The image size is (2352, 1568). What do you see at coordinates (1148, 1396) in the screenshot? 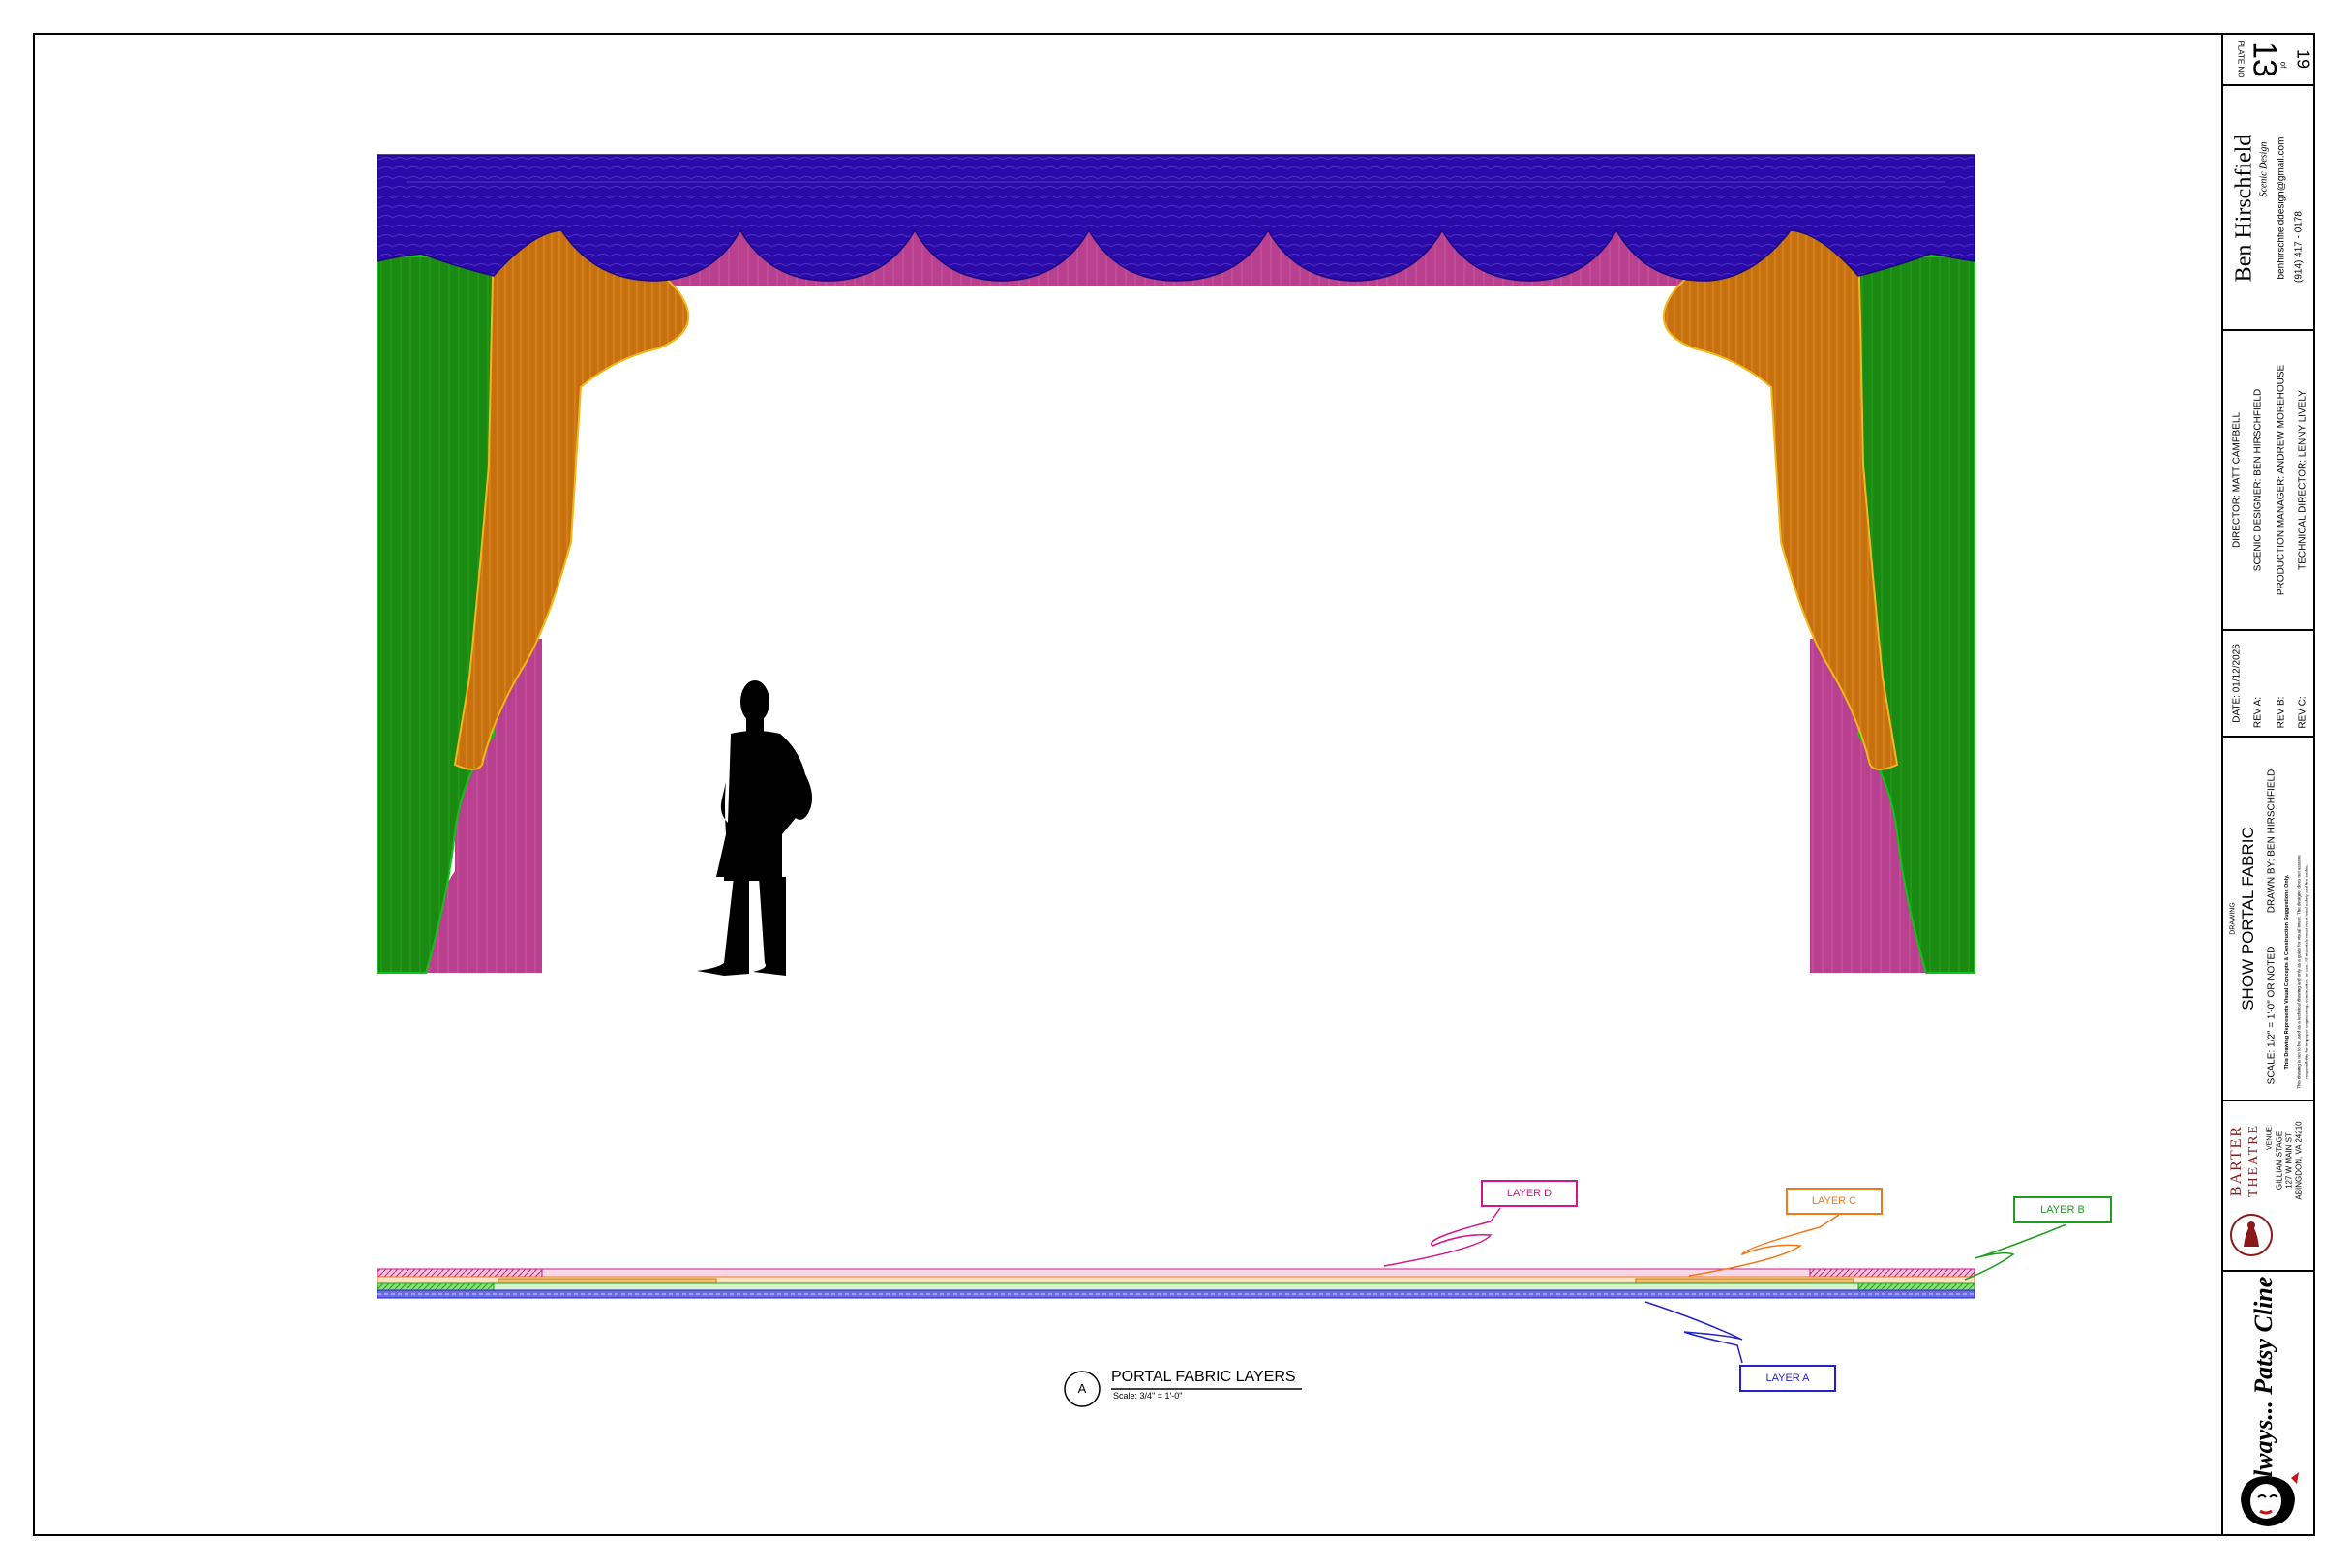
I see `detail-scale: Scale: 3/4" = 1'-0"` at bounding box center [1148, 1396].